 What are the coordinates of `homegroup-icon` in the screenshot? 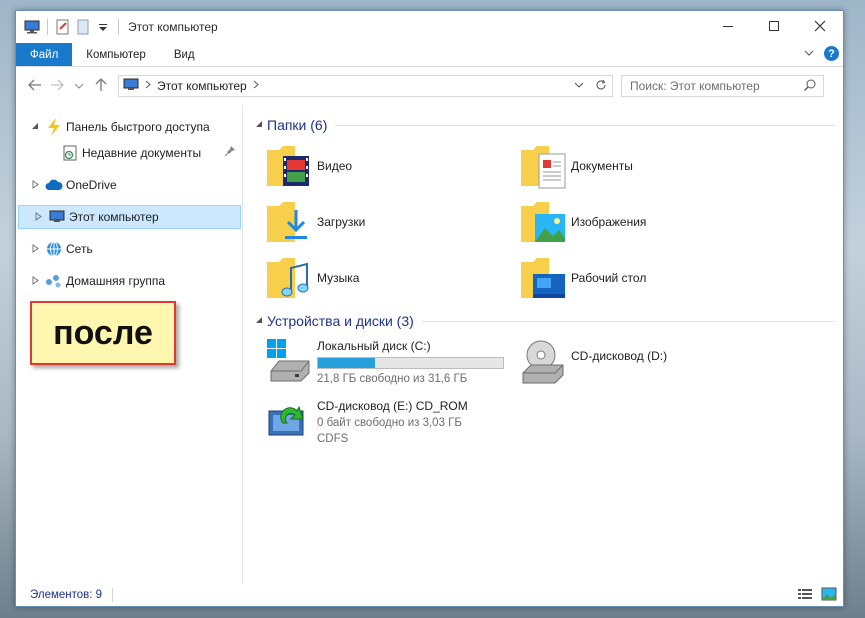 It's located at (54, 281).